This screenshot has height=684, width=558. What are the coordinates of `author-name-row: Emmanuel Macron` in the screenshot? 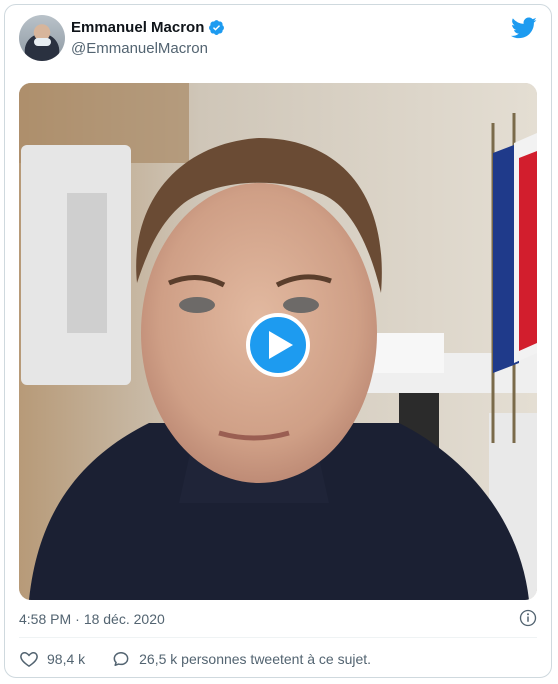 It's located at (148, 27).